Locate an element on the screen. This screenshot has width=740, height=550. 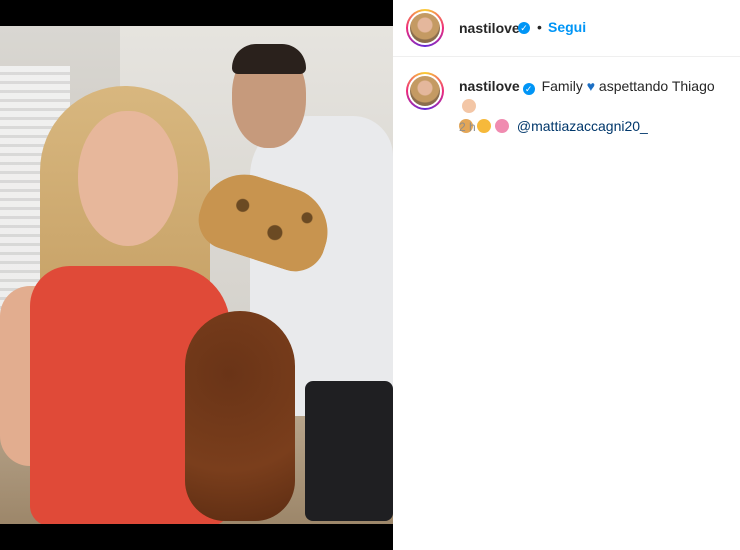
photo-man-hair is located at coordinates (269, 59).